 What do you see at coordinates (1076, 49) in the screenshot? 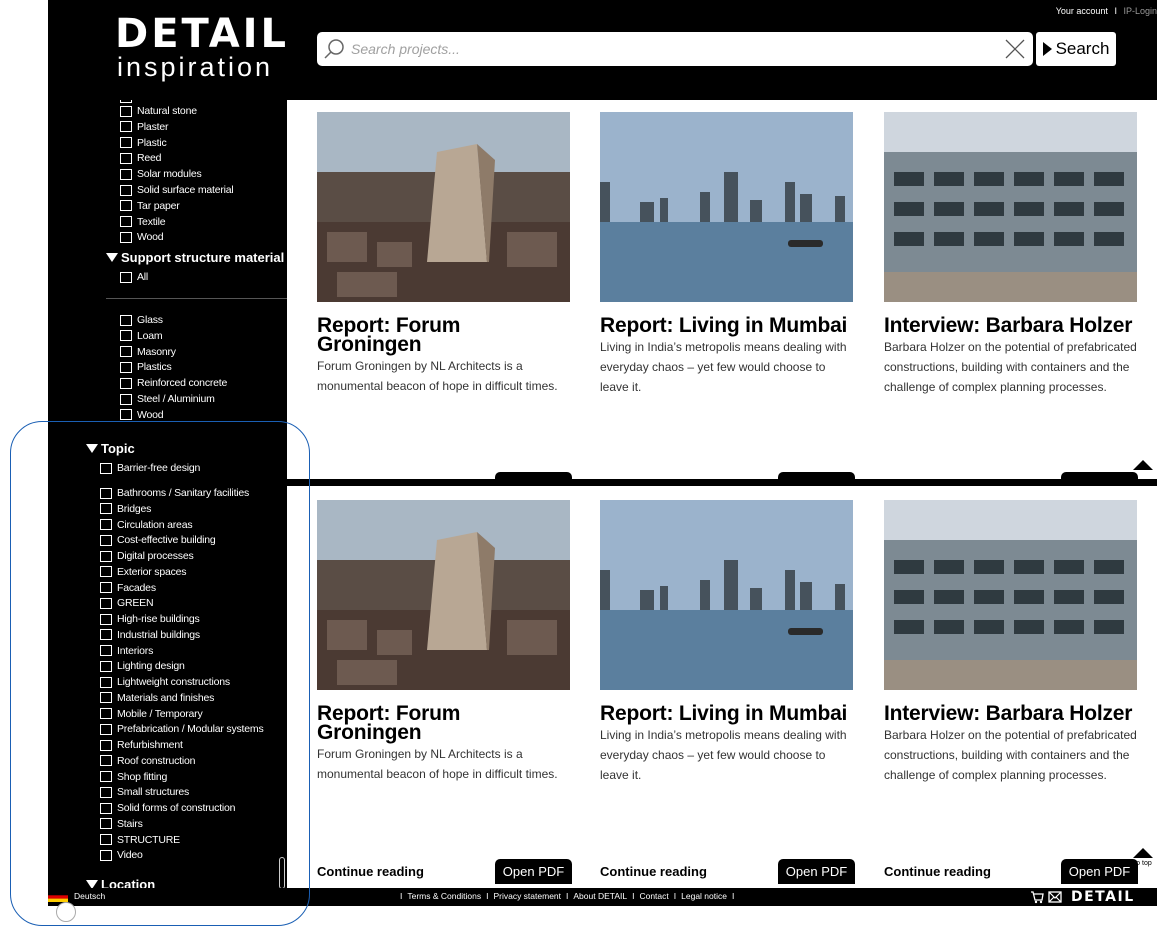
I see `search-button: Search` at bounding box center [1076, 49].